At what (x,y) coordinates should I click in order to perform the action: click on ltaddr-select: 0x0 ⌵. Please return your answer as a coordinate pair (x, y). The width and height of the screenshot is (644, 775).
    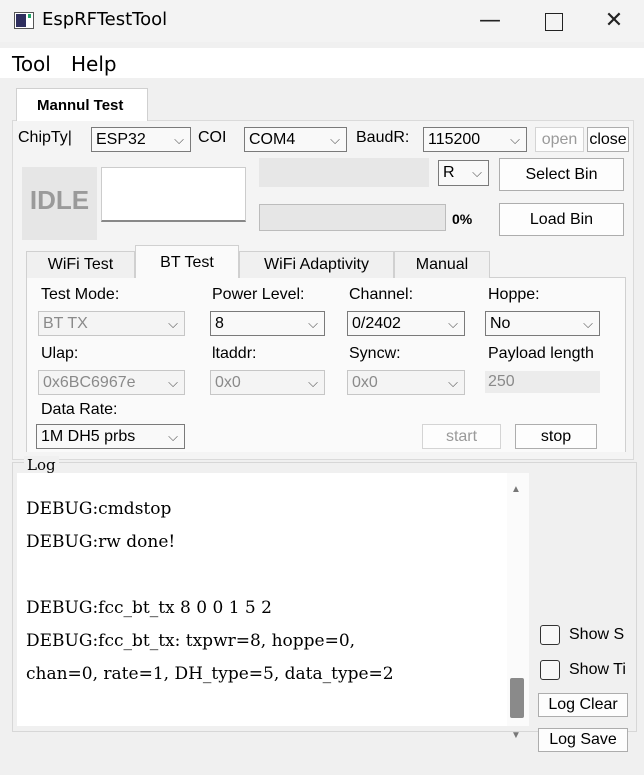
    Looking at the image, I should click on (267, 382).